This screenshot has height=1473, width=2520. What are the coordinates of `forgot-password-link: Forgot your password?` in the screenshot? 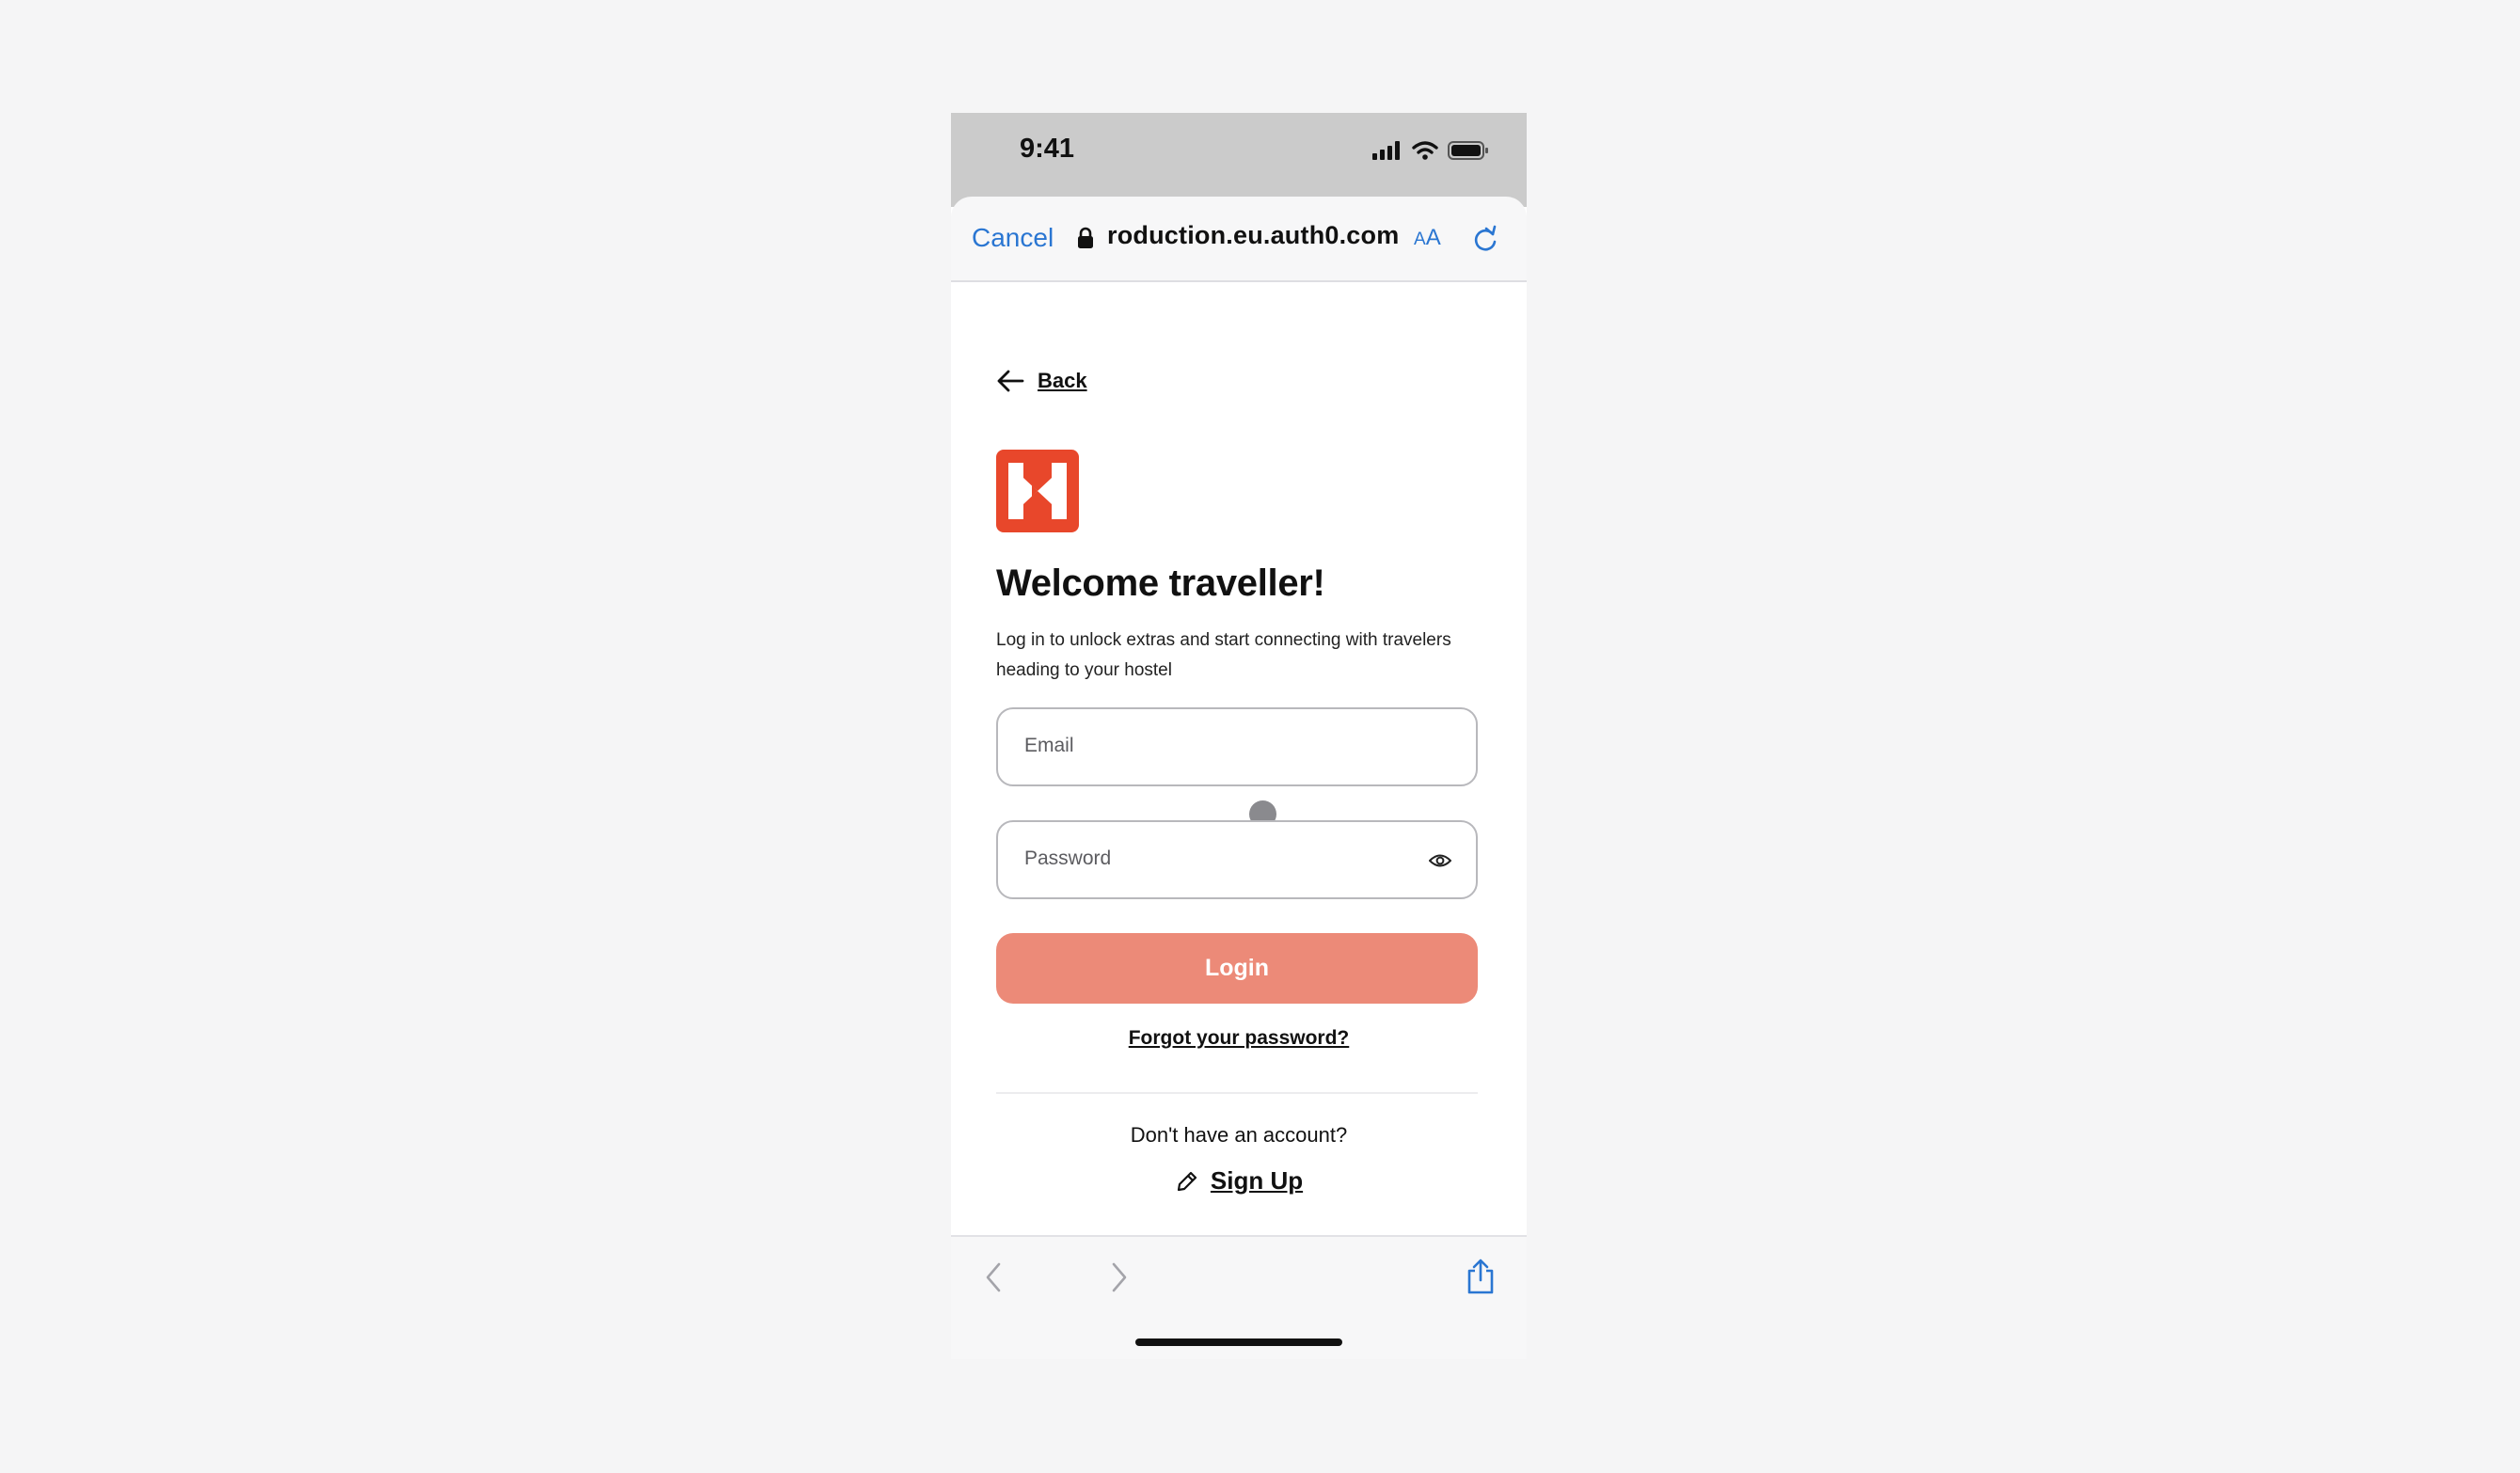 It's located at (1239, 1038).